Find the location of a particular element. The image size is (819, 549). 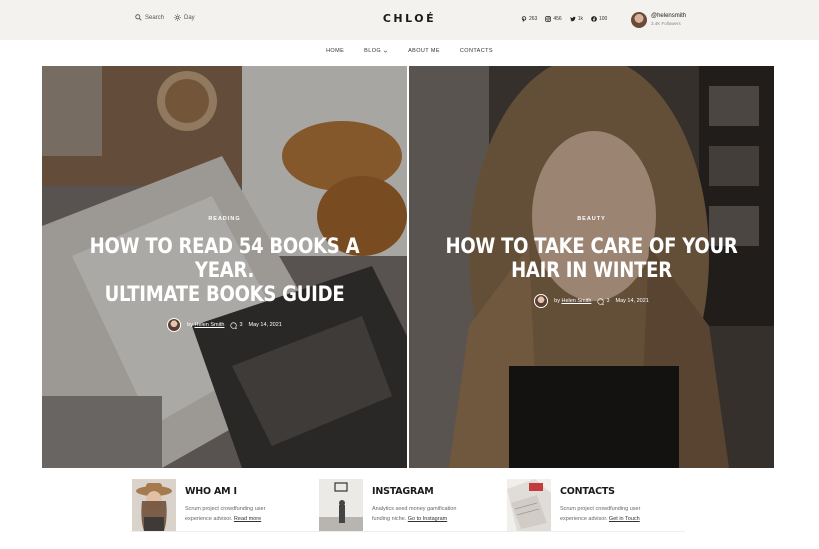

post-title-line-2: ULTIMATE BOOKS GUIDE is located at coordinates (224, 294).